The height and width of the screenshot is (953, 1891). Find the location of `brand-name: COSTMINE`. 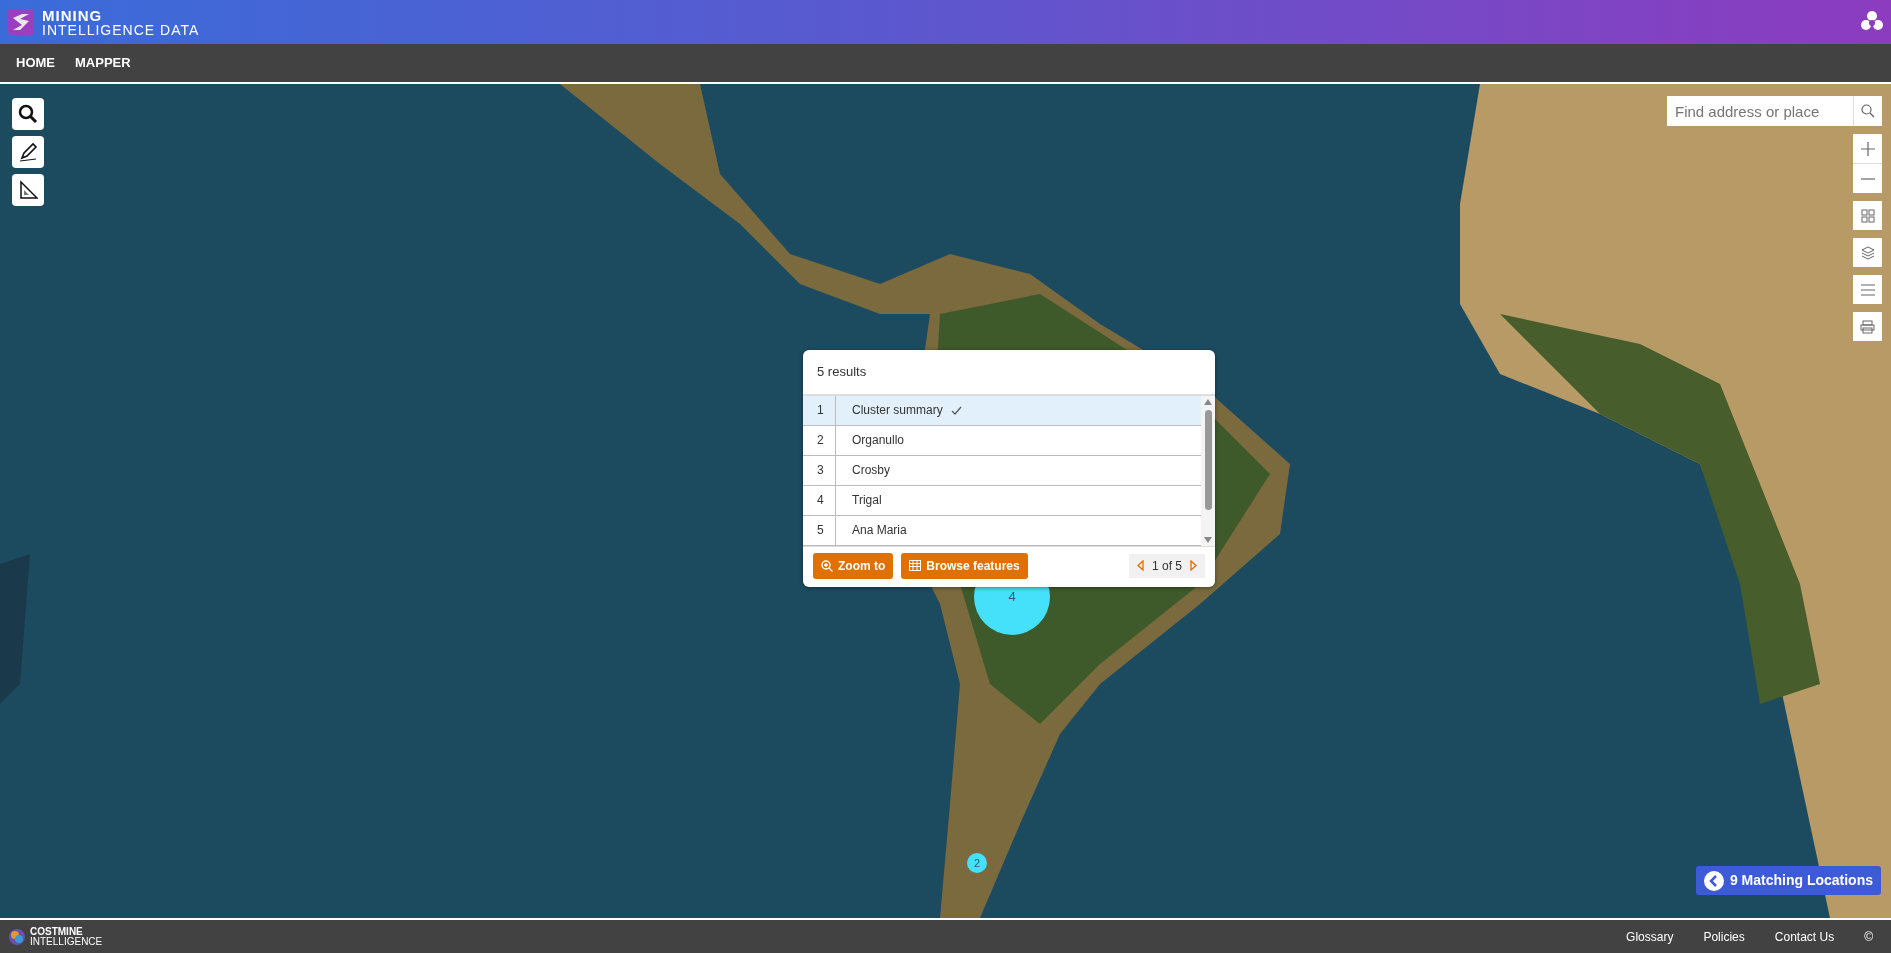

brand-name: COSTMINE is located at coordinates (57, 931).